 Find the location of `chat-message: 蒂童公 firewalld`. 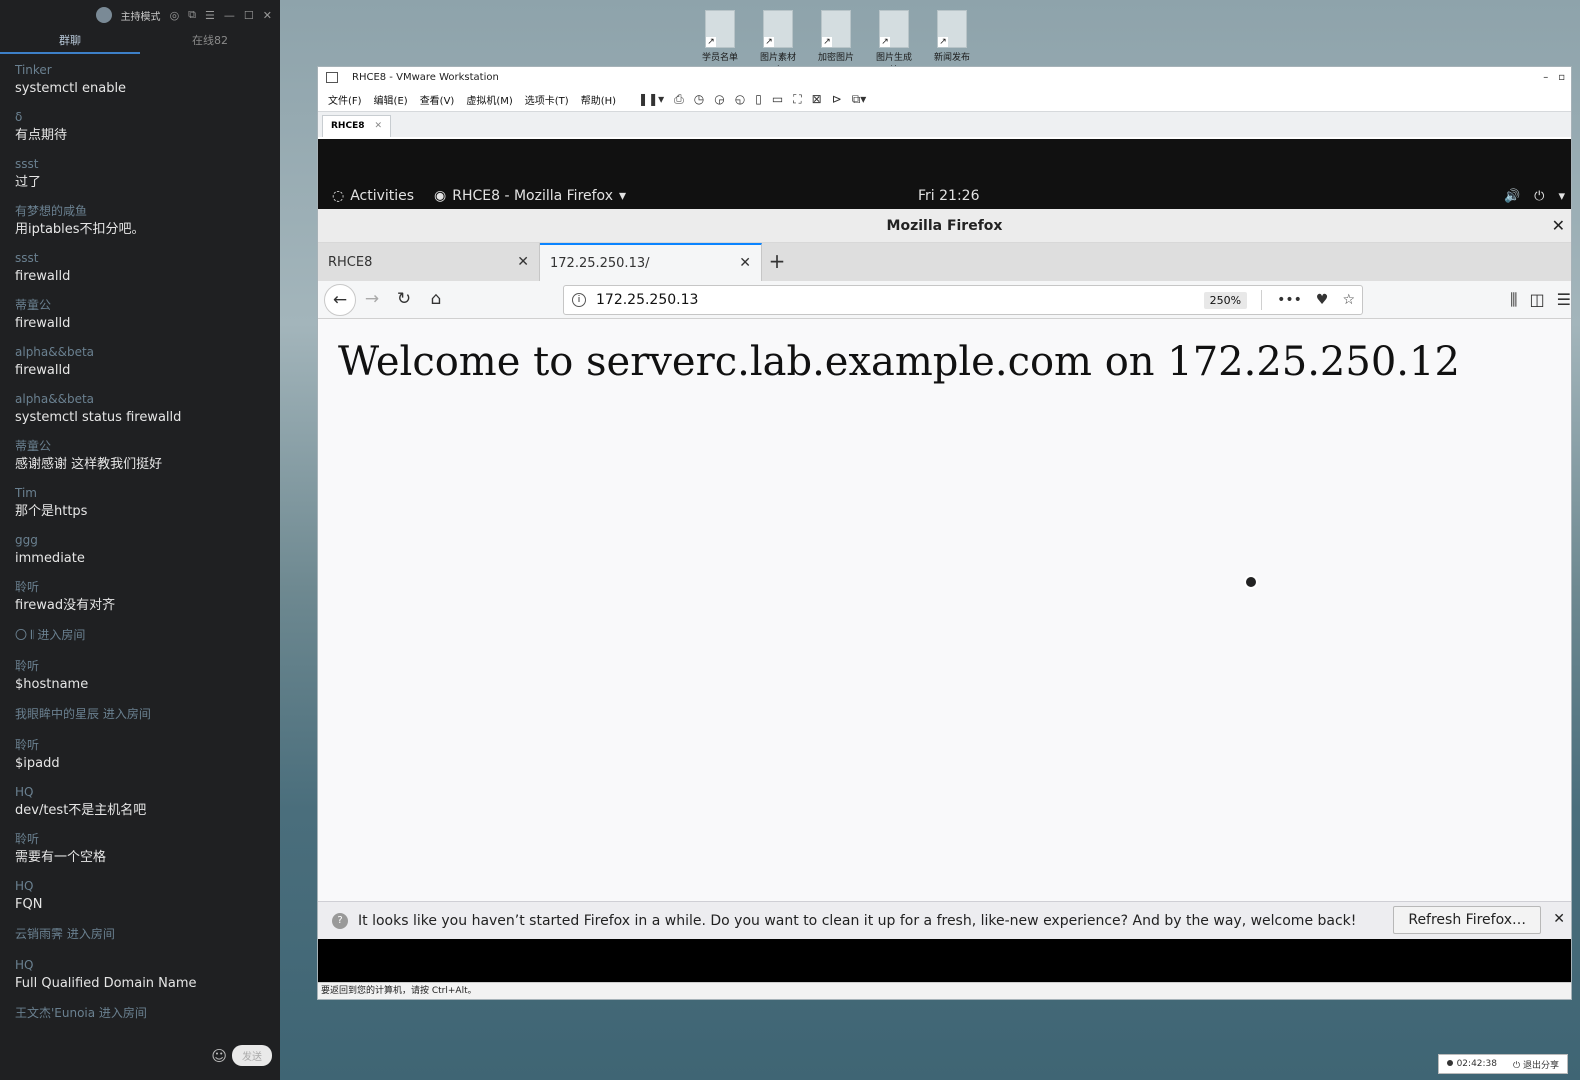

chat-message: 蒂童公 firewalld is located at coordinates (147, 315).